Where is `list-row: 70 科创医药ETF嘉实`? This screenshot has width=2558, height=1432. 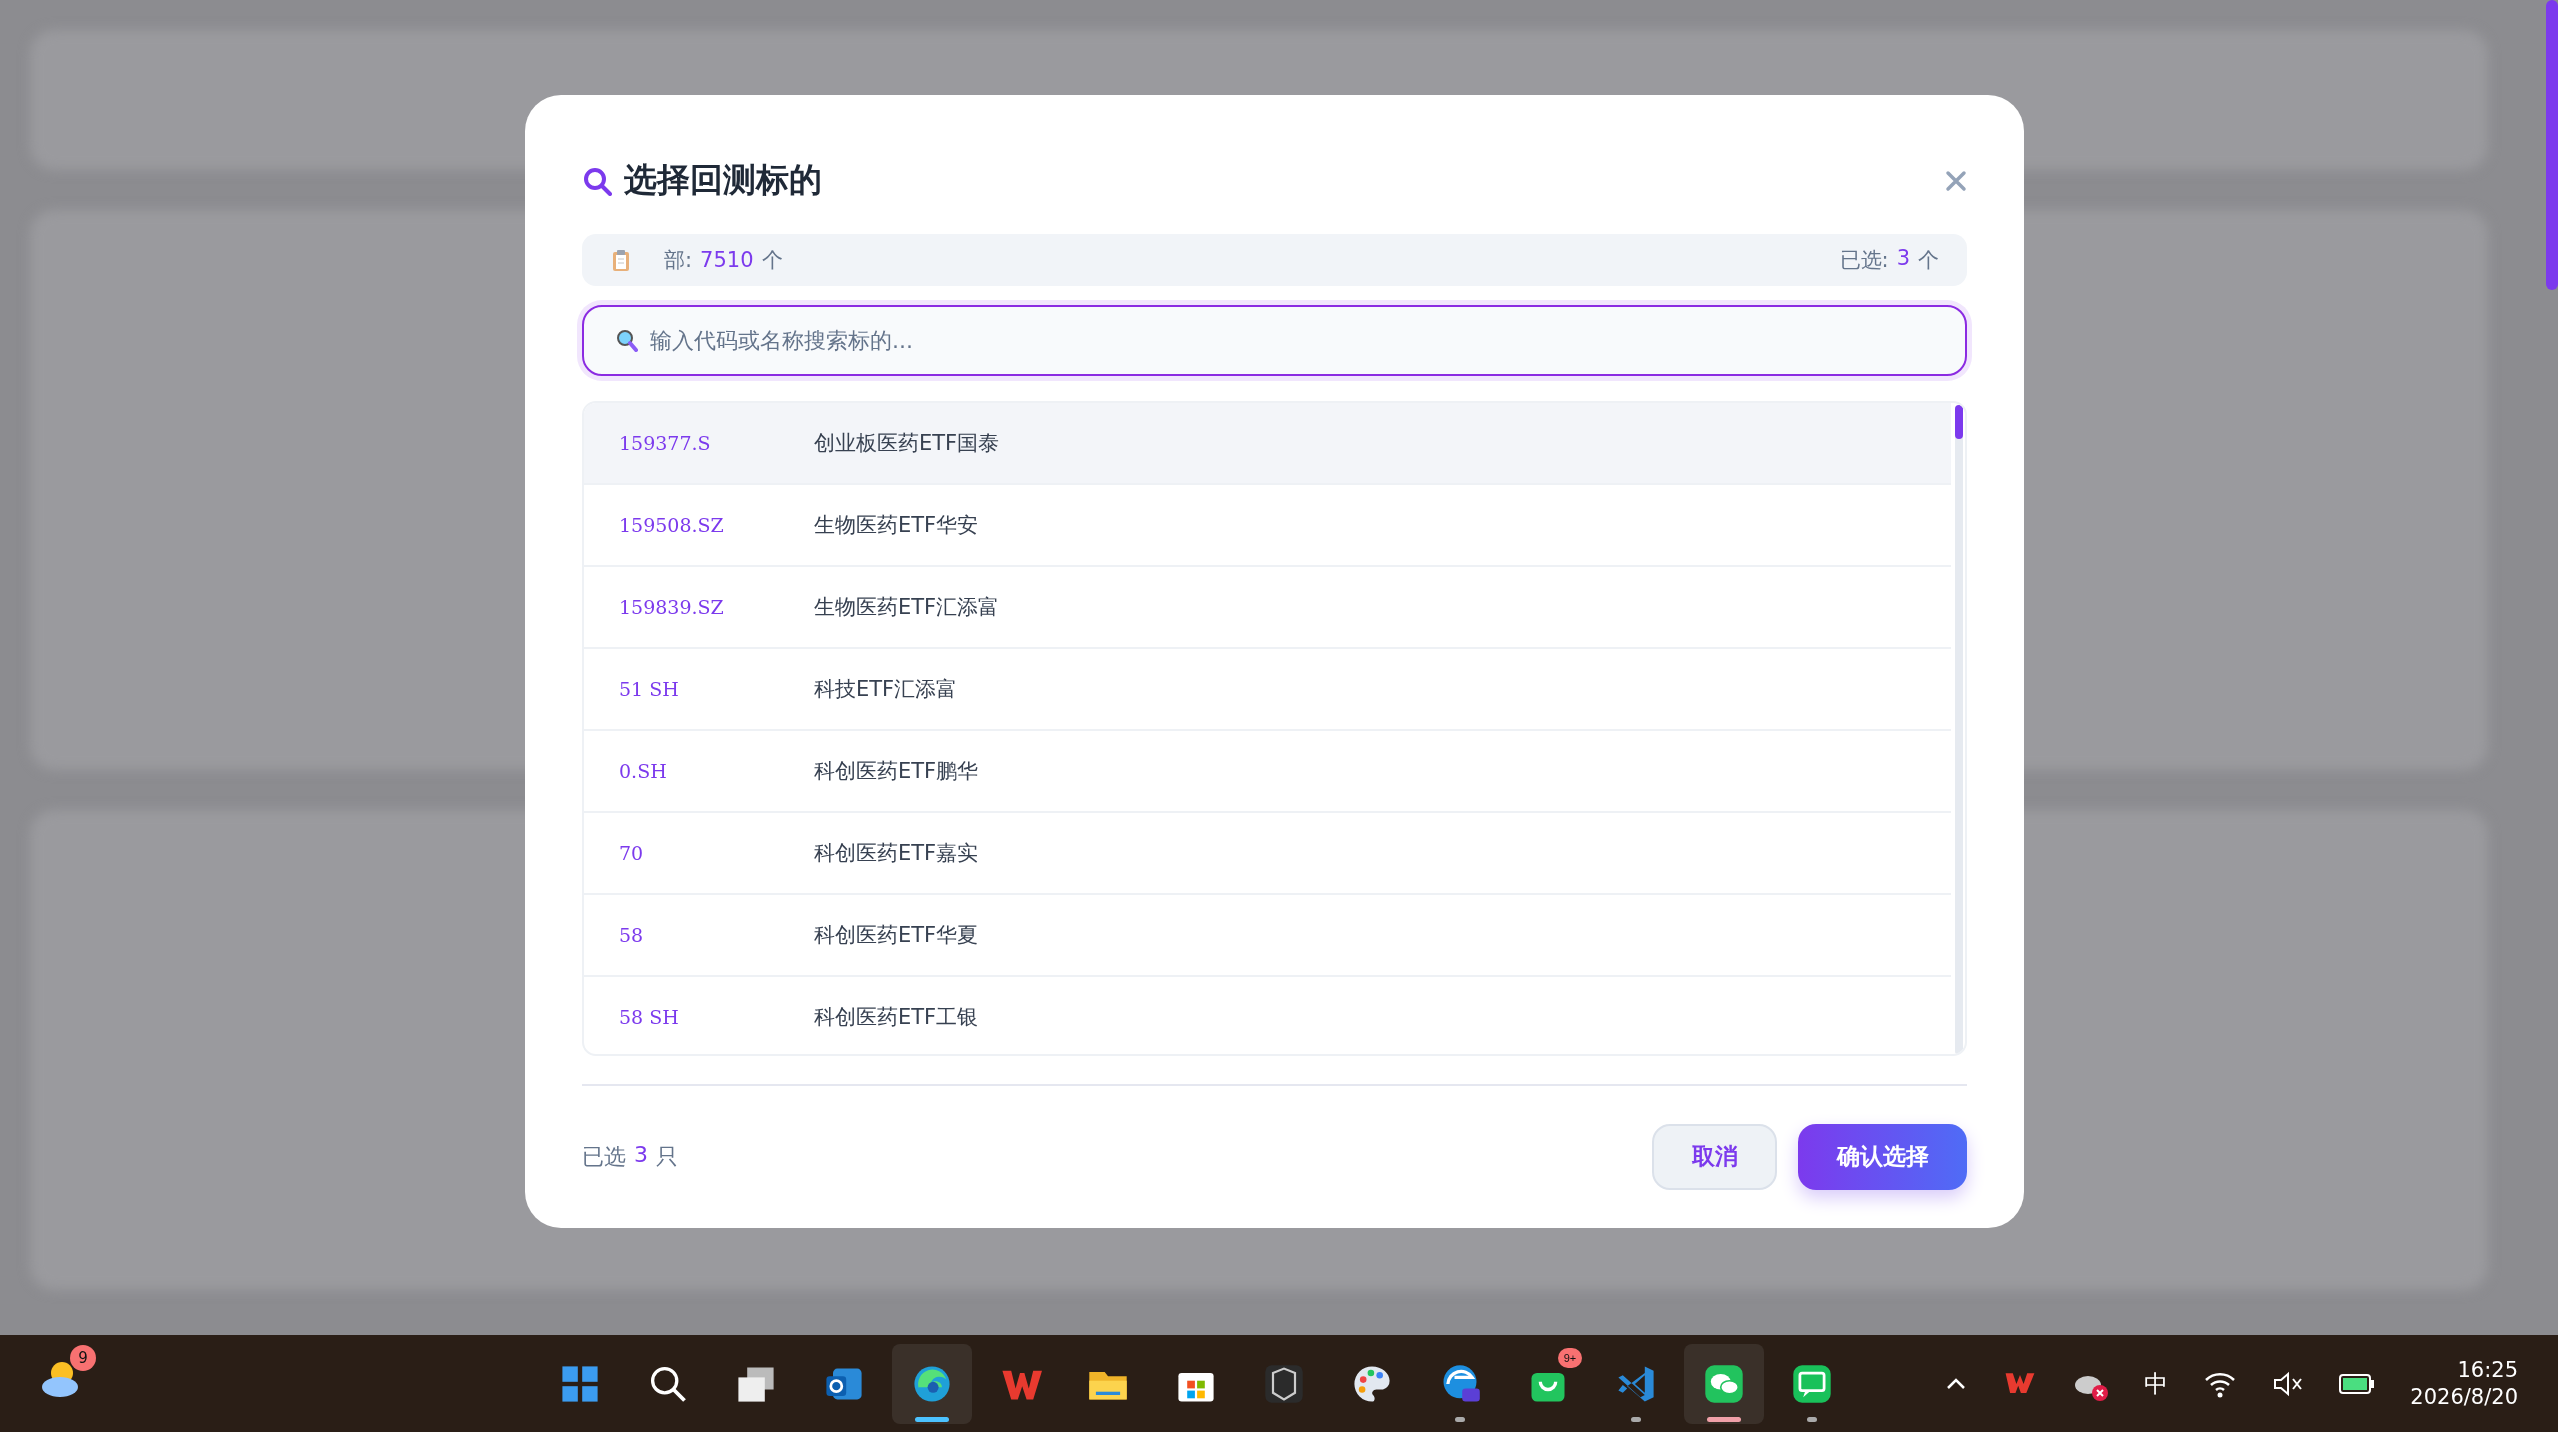
list-row: 70 科创医药ETF嘉实 is located at coordinates (1267, 853).